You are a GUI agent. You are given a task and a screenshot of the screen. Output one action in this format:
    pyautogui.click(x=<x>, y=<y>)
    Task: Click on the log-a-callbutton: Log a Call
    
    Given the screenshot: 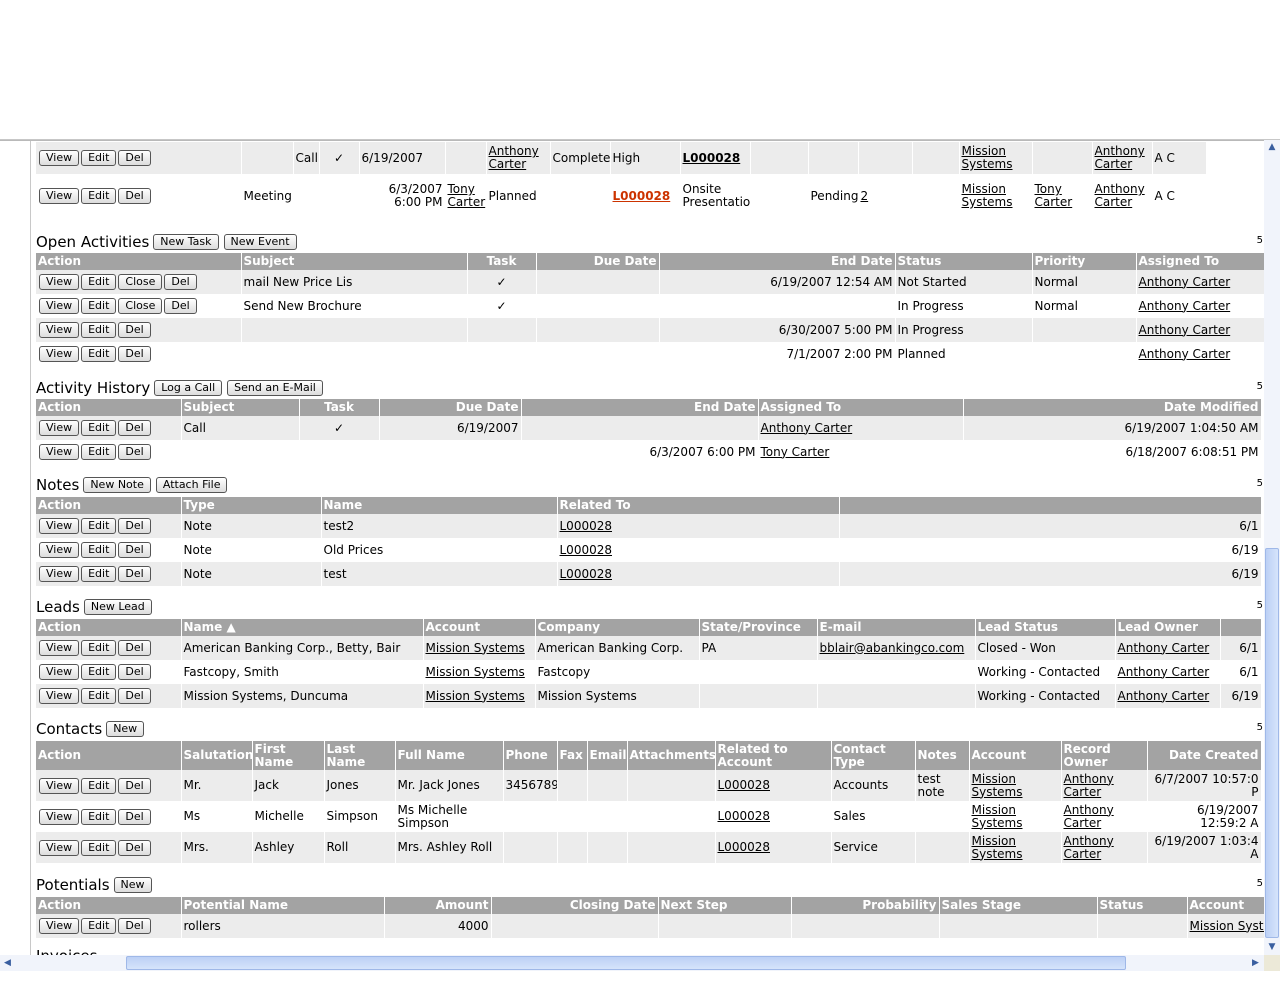 What is the action you would take?
    pyautogui.click(x=188, y=388)
    